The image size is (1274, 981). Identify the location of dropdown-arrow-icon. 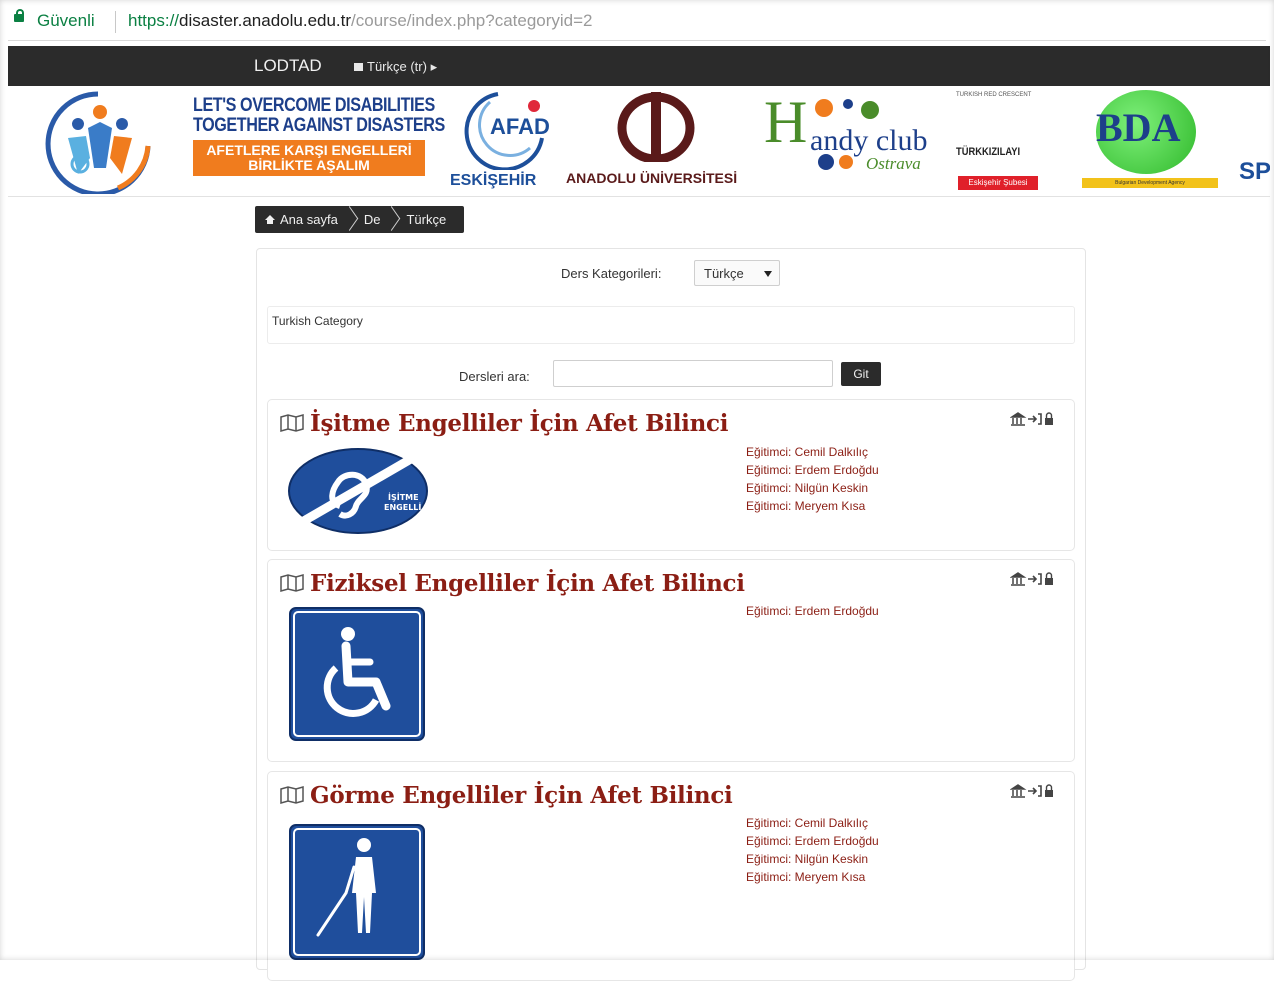
(768, 274).